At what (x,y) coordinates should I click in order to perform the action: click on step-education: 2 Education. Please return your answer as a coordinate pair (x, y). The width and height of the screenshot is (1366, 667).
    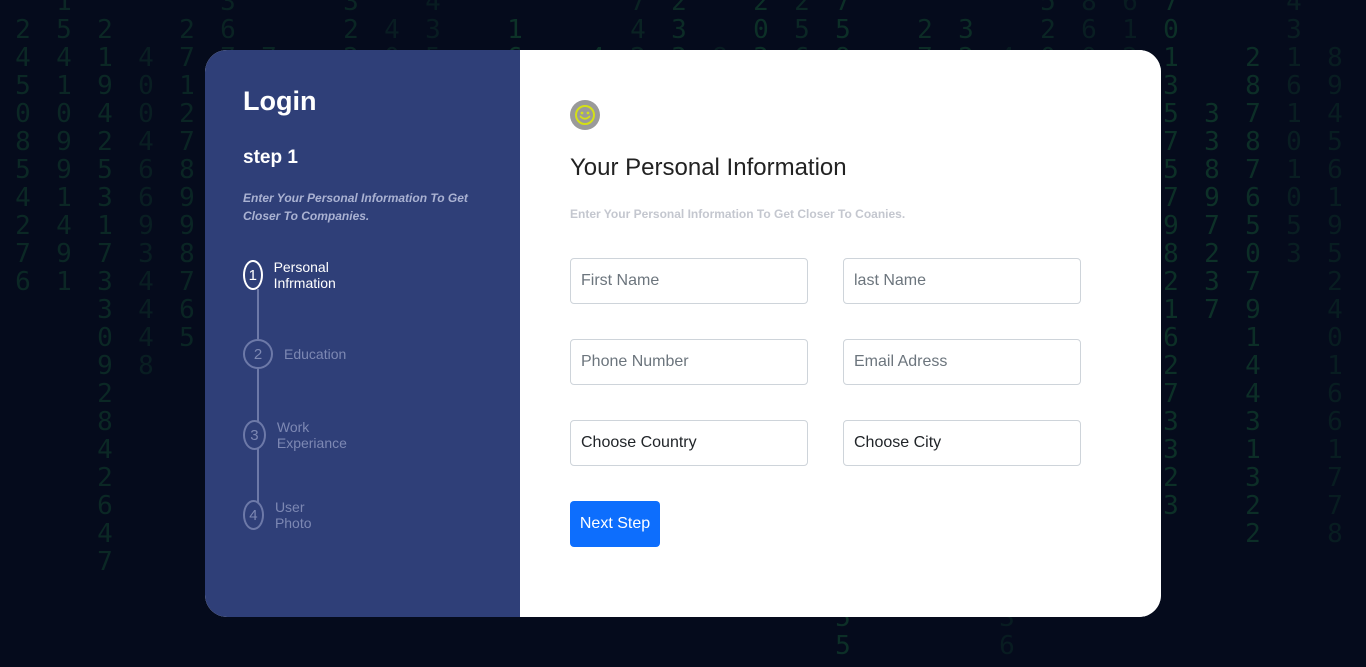
    Looking at the image, I should click on (294, 354).